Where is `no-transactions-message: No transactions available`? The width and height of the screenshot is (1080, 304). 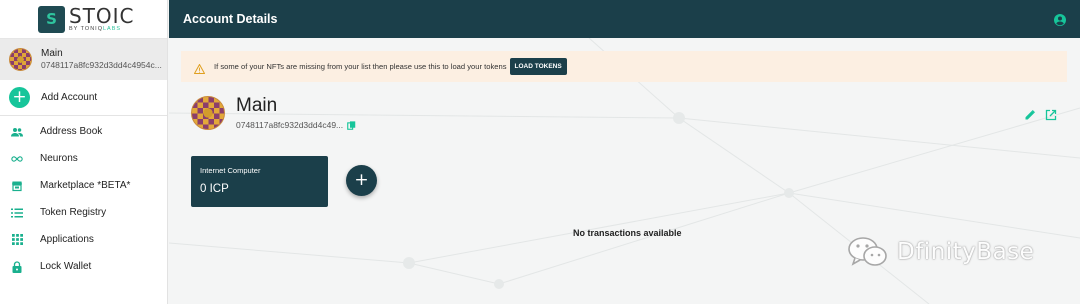 no-transactions-message: No transactions available is located at coordinates (627, 233).